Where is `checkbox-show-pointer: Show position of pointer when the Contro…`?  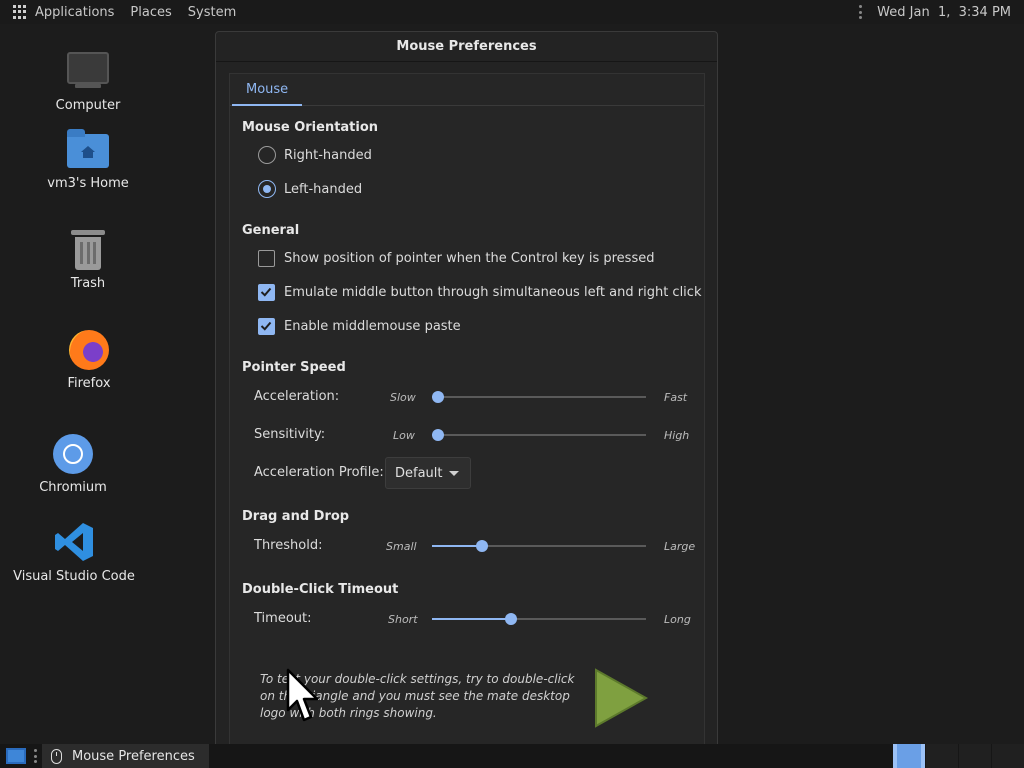 checkbox-show-pointer: Show position of pointer when the Contro… is located at coordinates (456, 258).